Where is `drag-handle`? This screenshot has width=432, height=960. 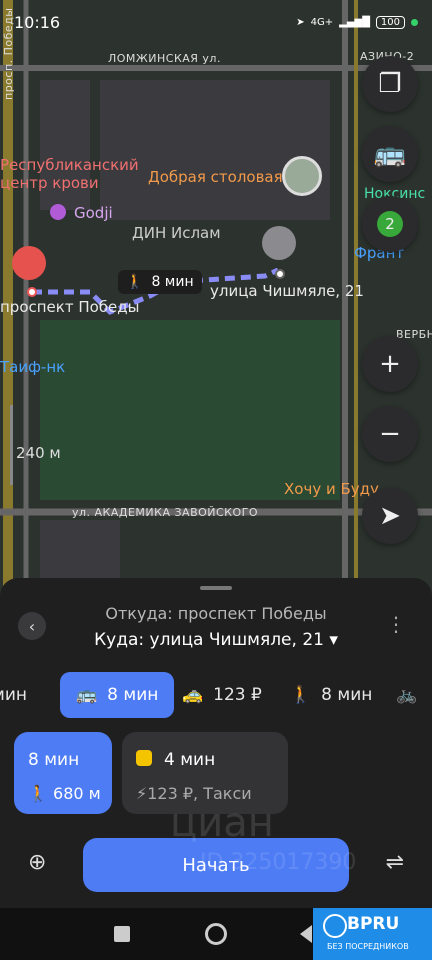
drag-handle is located at coordinates (216, 588).